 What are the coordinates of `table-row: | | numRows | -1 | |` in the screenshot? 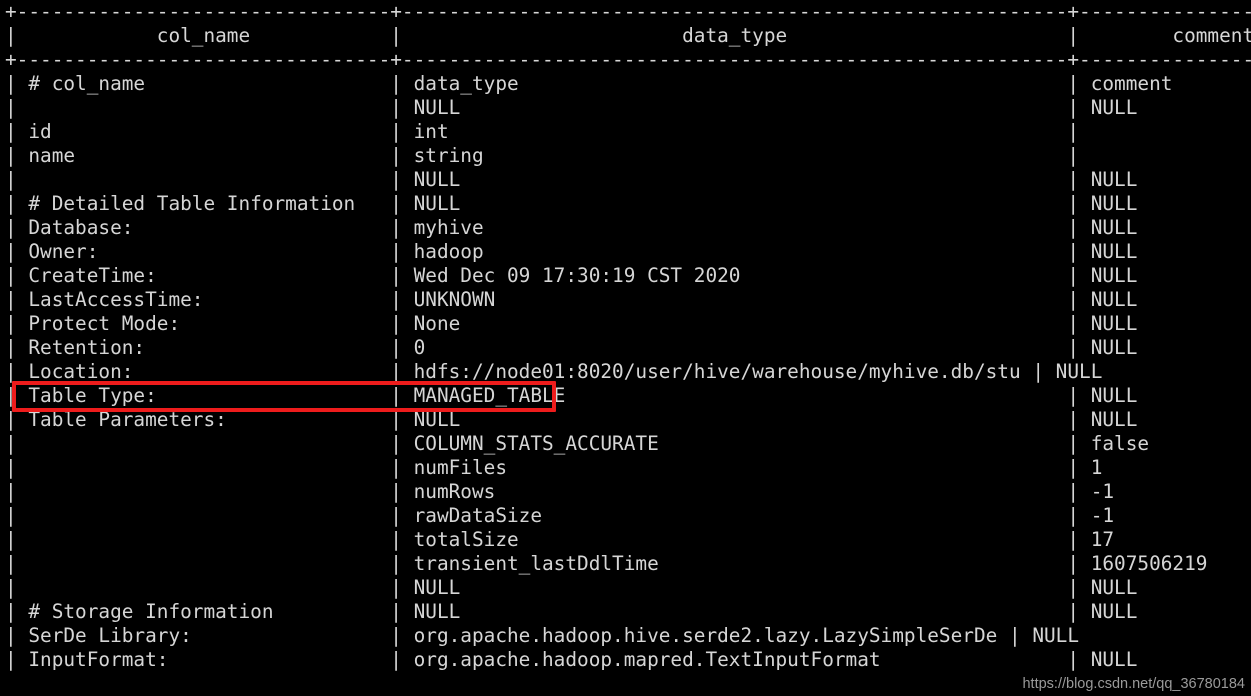 It's located at (560, 491).